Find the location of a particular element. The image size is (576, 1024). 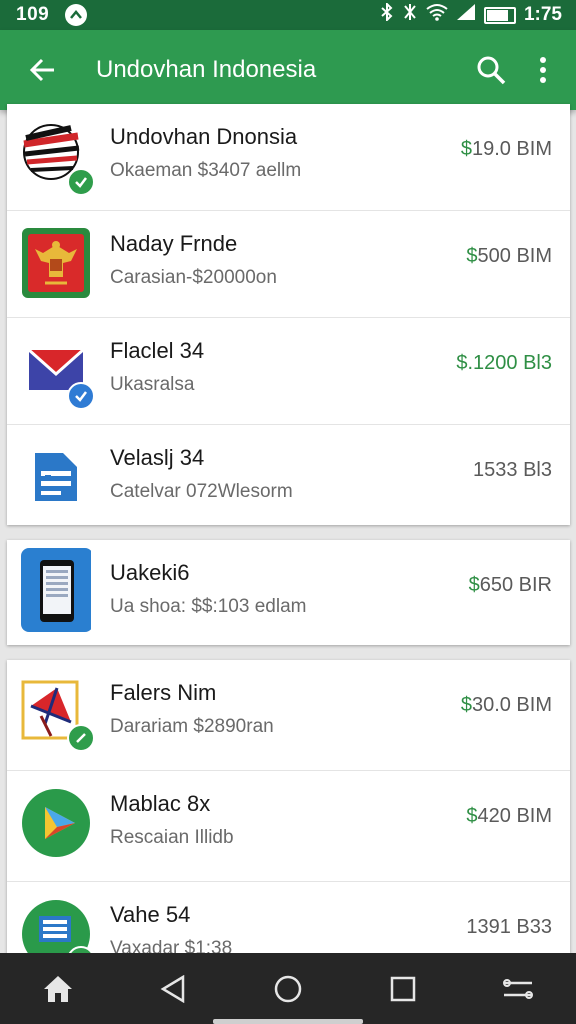

item-price: $30.0 BIM is located at coordinates (506, 705).